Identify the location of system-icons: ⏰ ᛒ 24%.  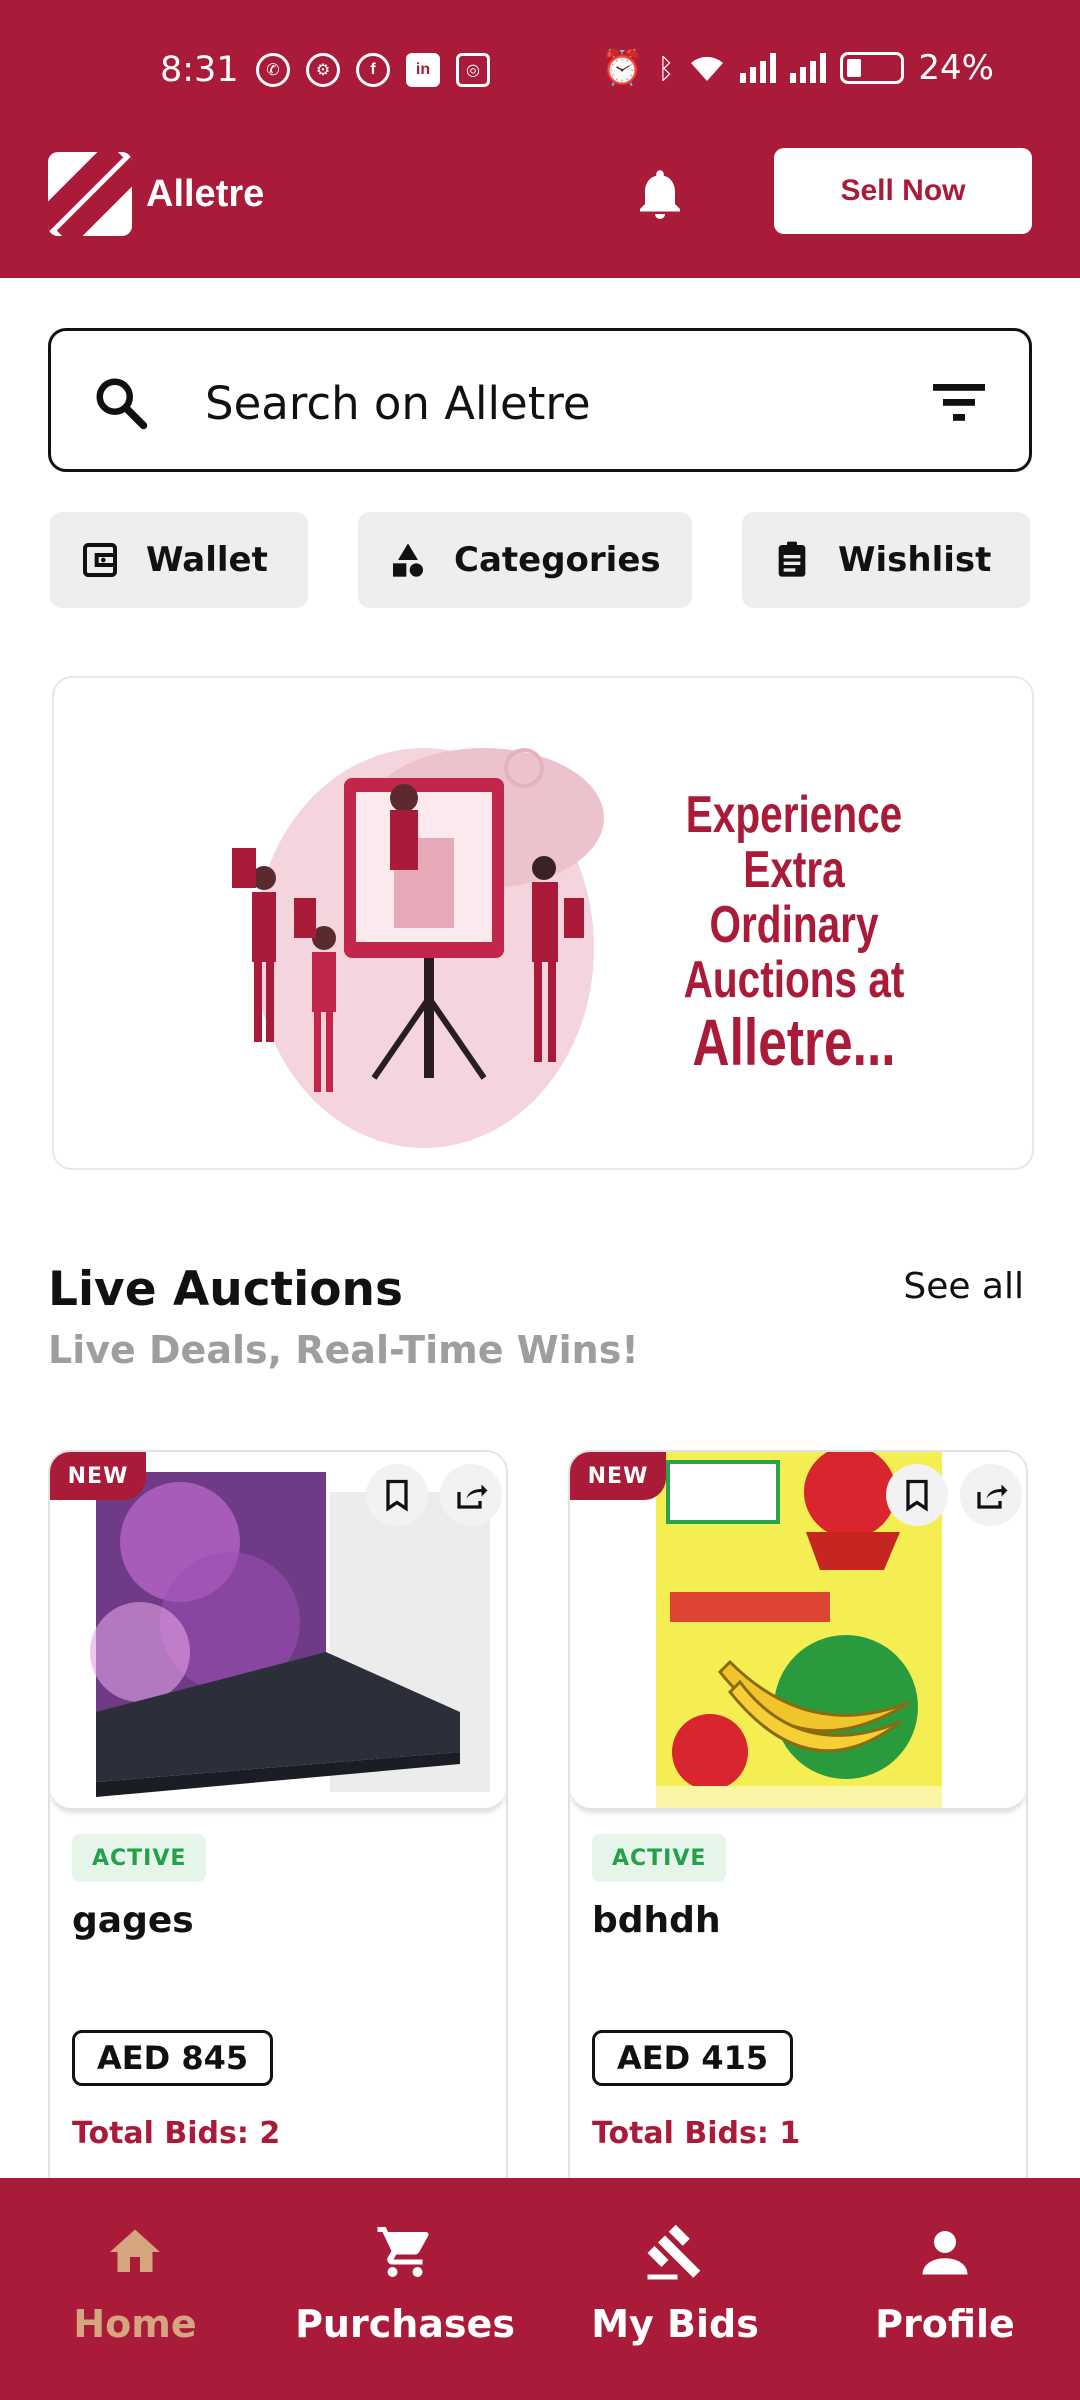
(797, 68).